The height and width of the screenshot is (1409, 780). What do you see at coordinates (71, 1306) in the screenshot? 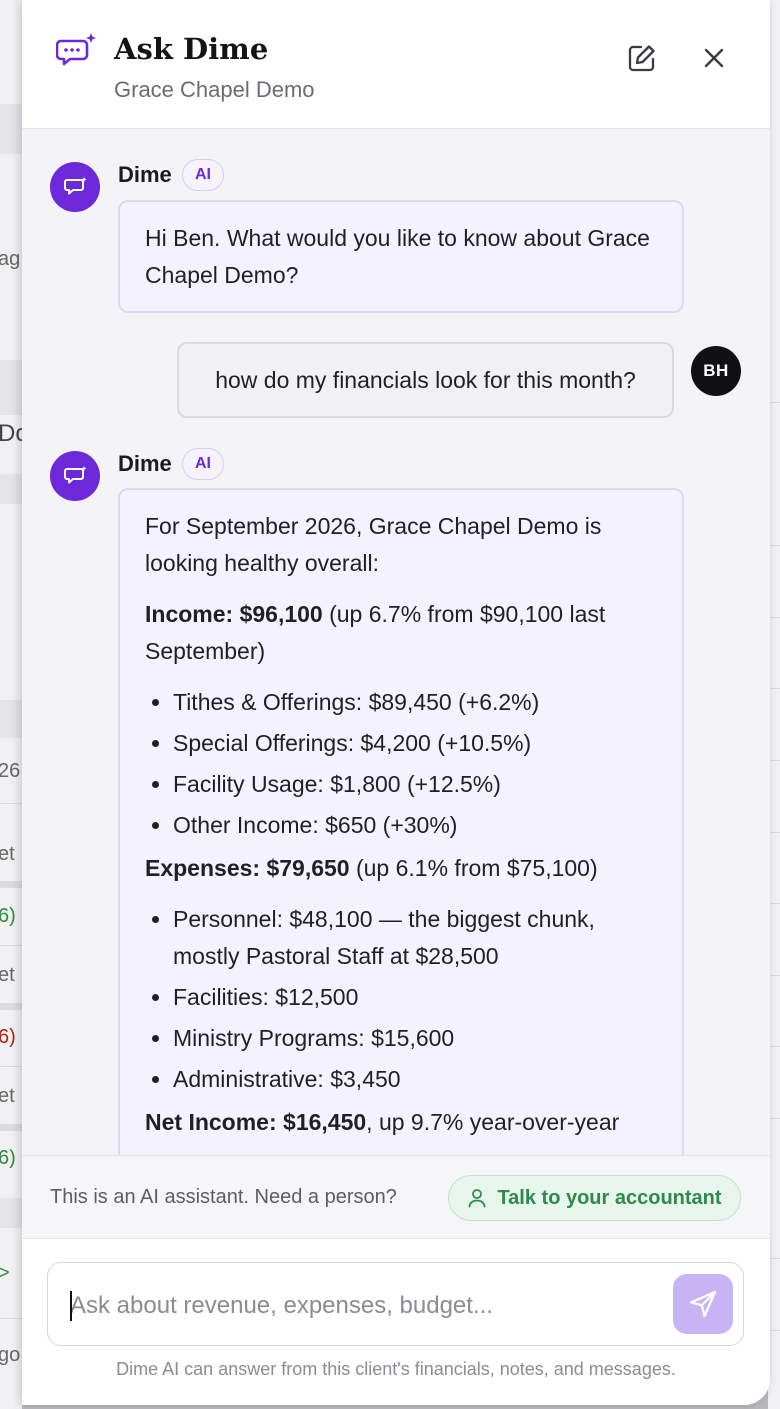
I see `text-cursor` at bounding box center [71, 1306].